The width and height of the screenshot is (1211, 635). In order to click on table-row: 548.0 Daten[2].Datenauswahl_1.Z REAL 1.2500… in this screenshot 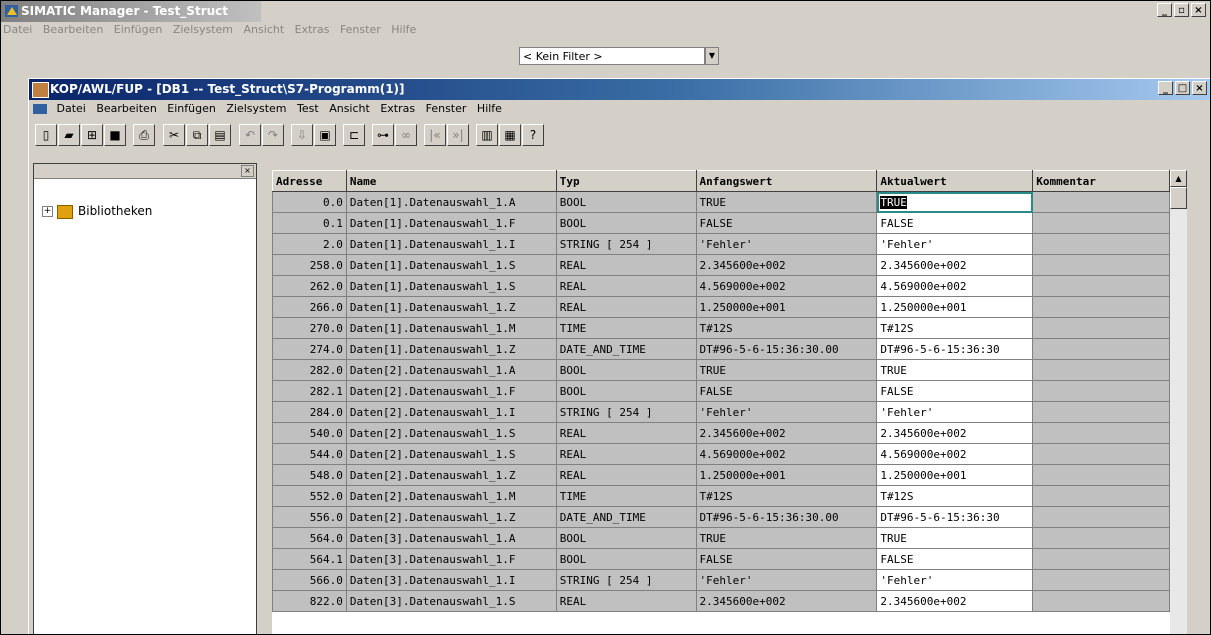, I will do `click(721, 475)`.